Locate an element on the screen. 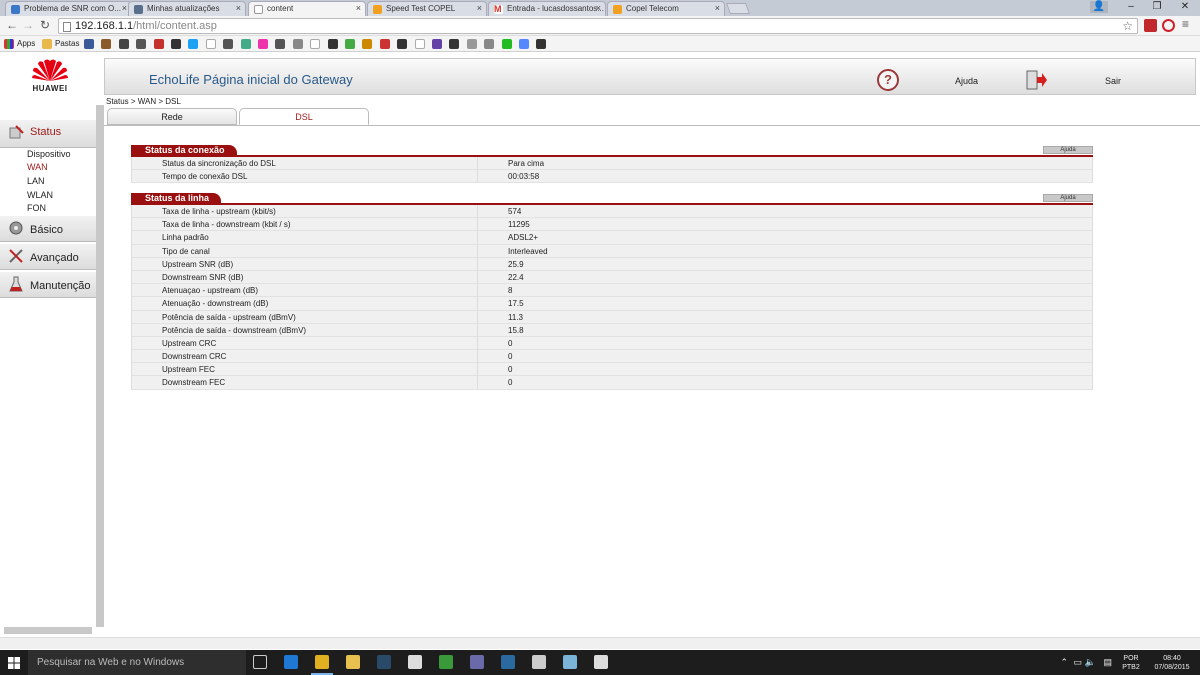 Image resolution: width=1200 pixels, height=675 pixels. apps-icon is located at coordinates (9, 44).